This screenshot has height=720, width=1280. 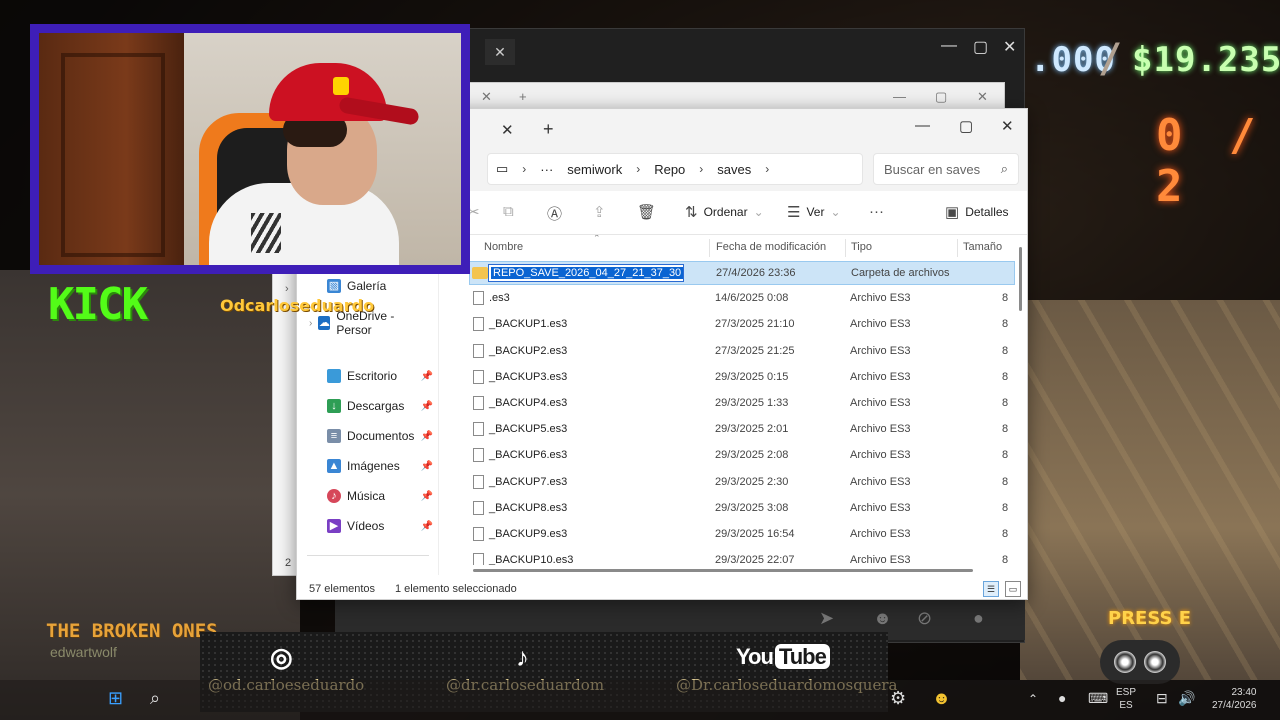 I want to click on folder-icon, so click(x=480, y=273).